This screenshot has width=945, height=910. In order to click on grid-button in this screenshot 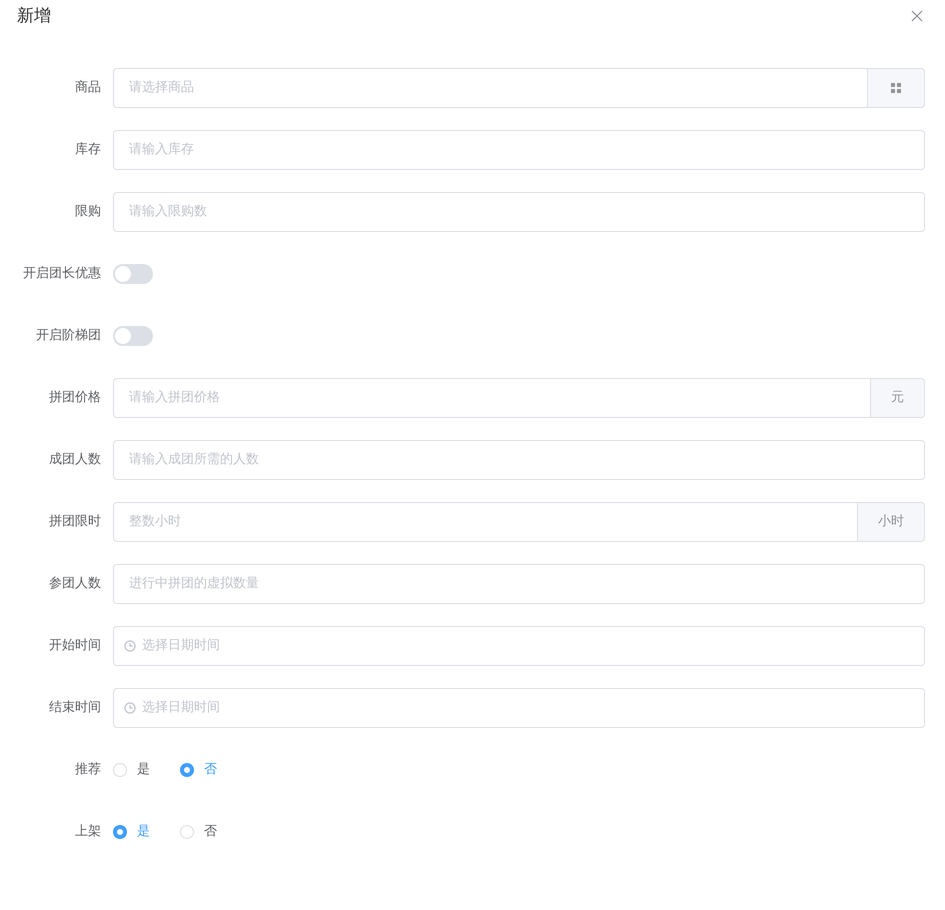, I will do `click(896, 88)`.